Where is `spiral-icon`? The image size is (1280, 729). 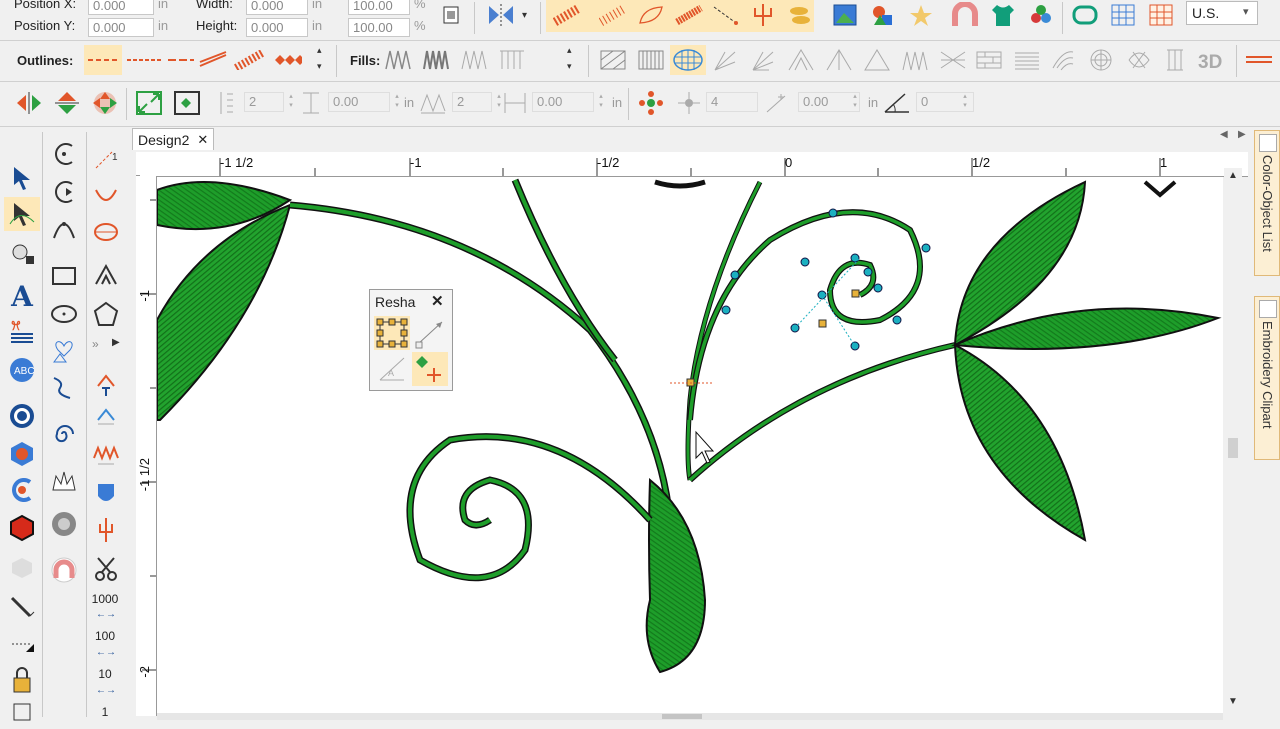 spiral-icon is located at coordinates (64, 434).